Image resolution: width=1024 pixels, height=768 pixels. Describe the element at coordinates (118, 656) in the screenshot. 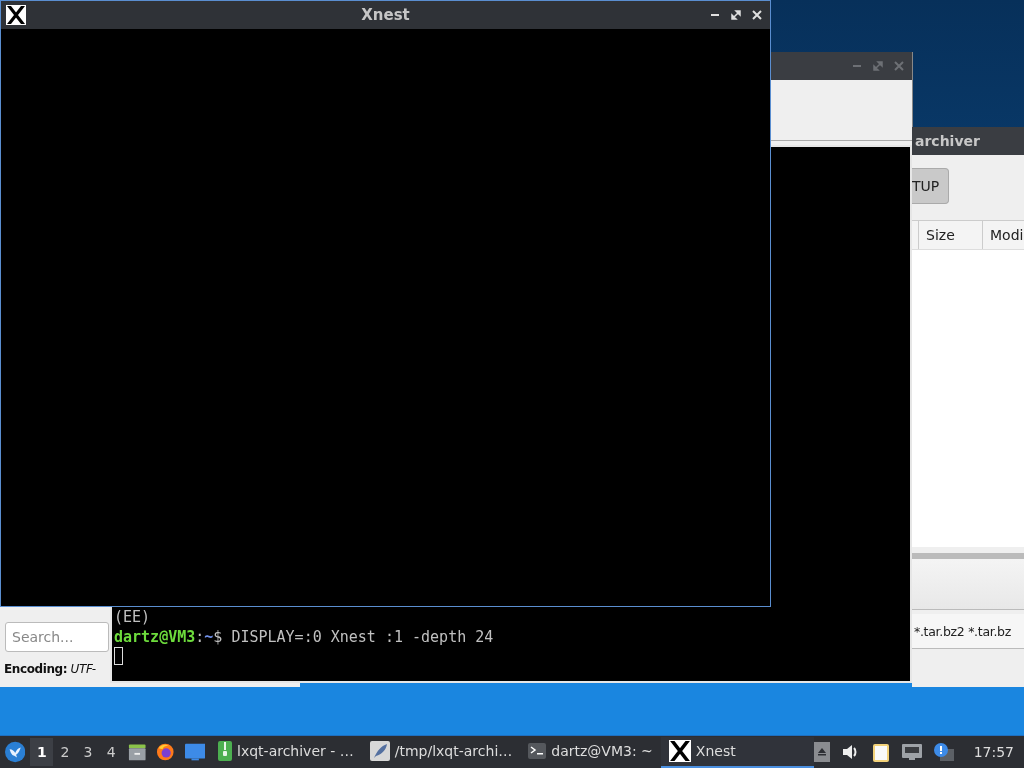

I see `text-cursor` at that location.